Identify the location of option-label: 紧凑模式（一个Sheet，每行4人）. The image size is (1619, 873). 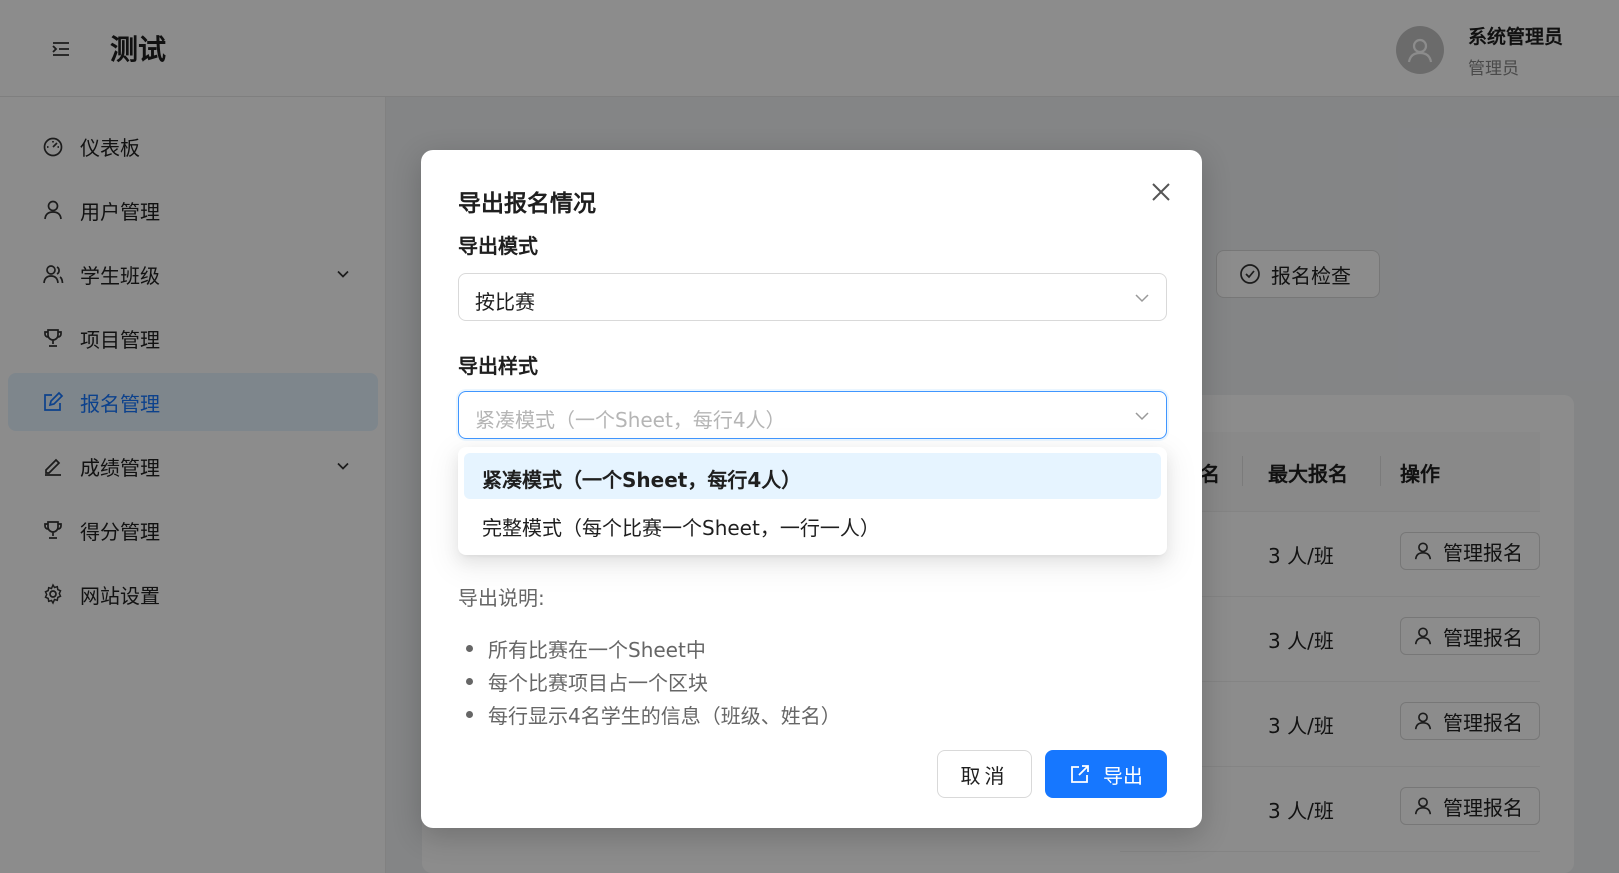
(642, 480).